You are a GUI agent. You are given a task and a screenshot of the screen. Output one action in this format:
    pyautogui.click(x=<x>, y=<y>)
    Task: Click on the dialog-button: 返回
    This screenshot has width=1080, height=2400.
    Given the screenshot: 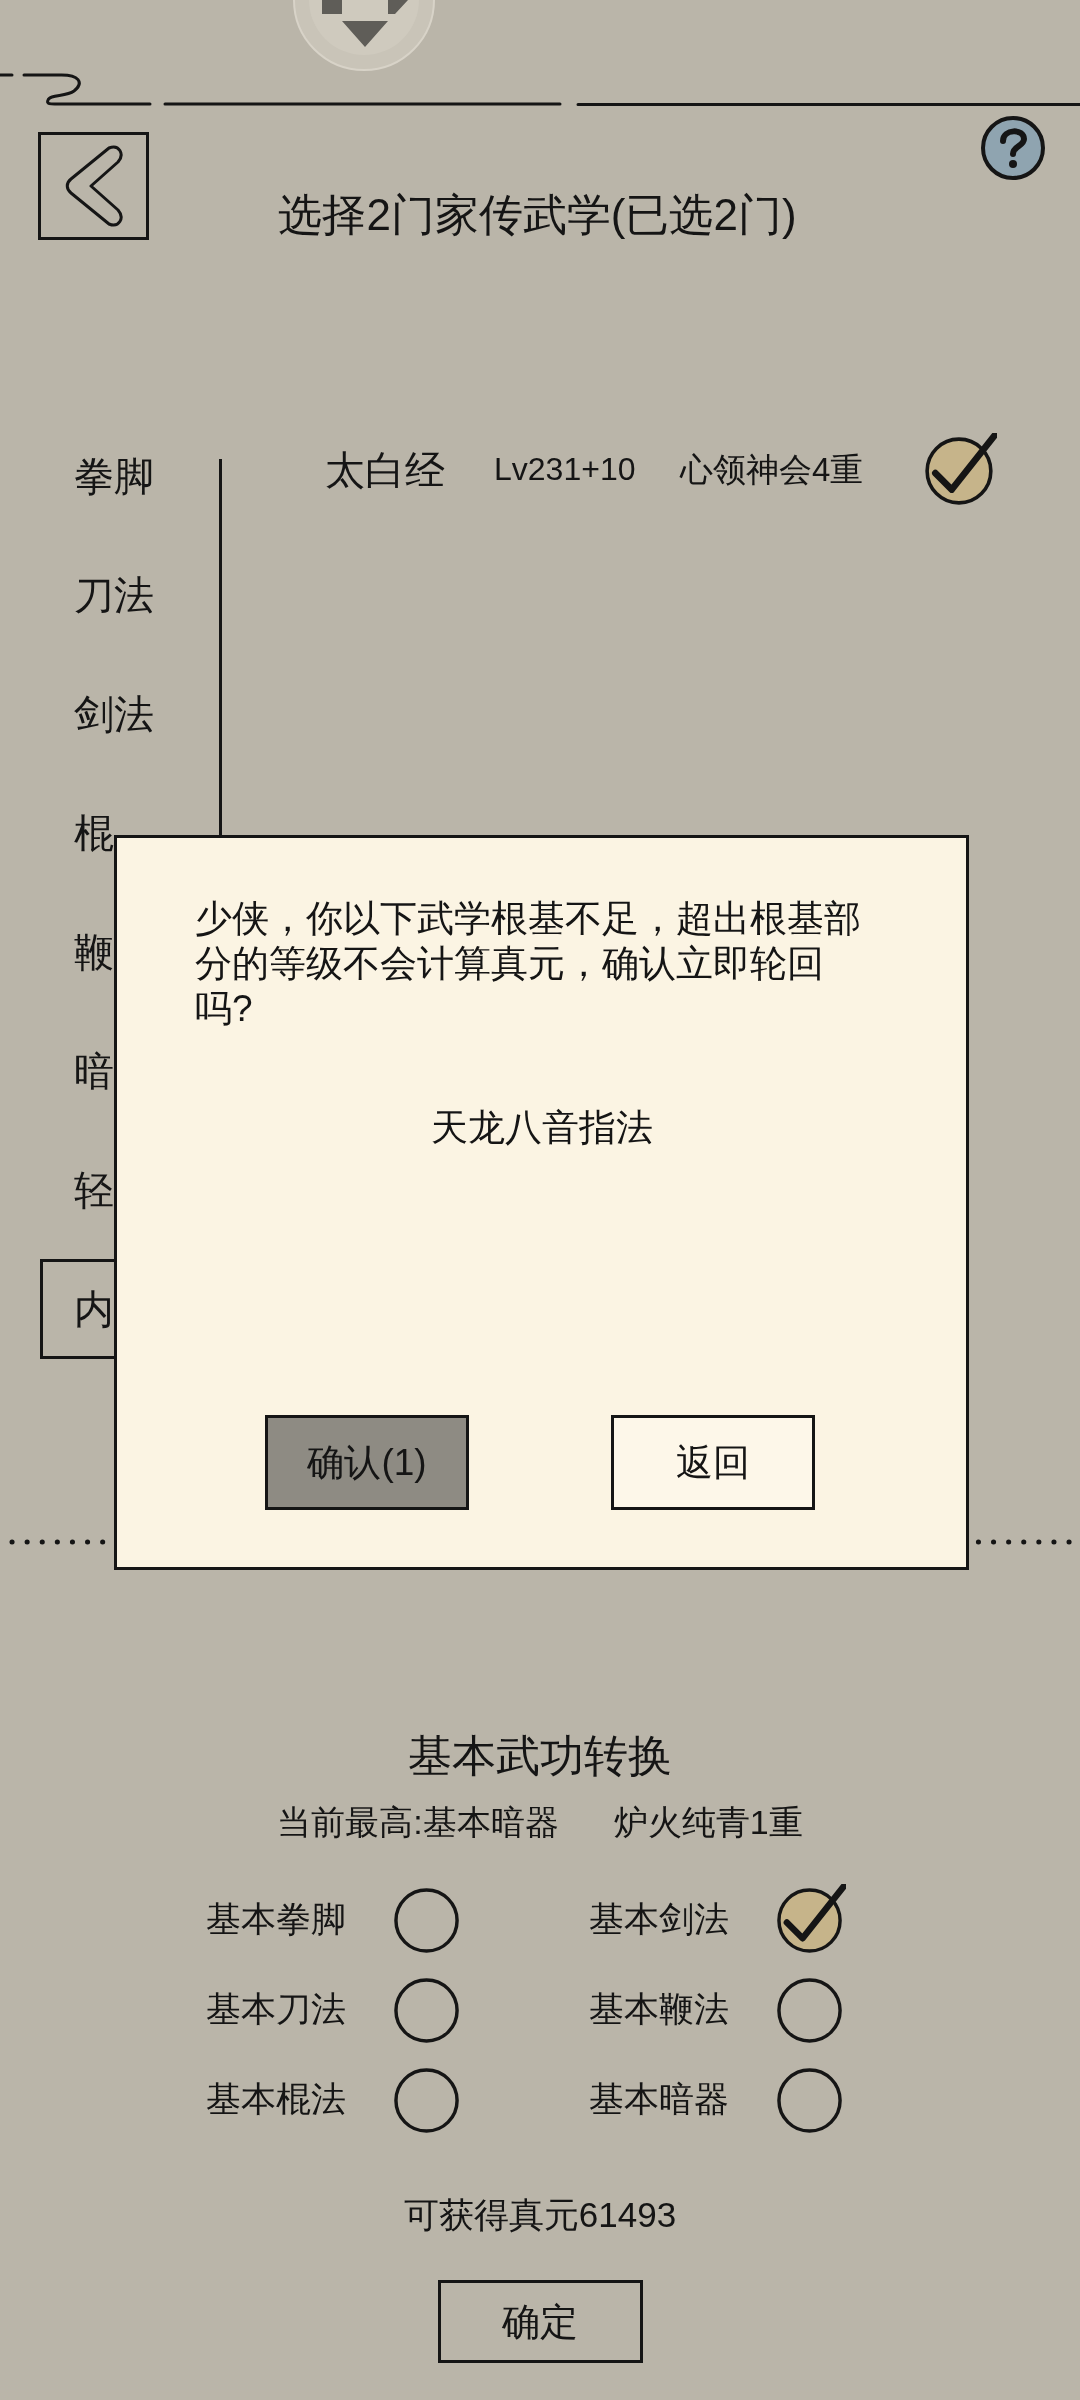 What is the action you would take?
    pyautogui.click(x=713, y=1462)
    